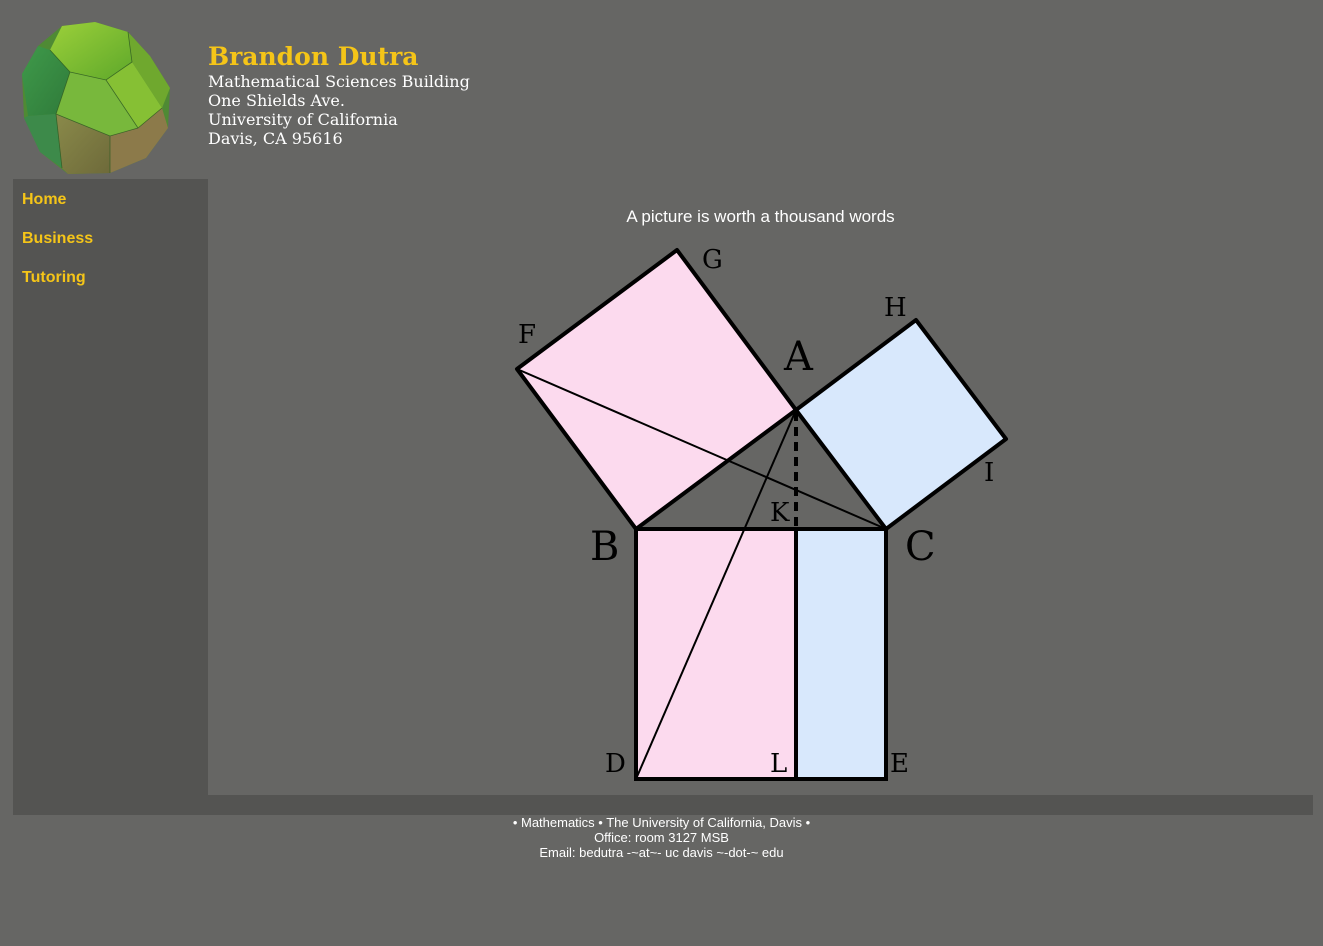 The height and width of the screenshot is (946, 1323). Describe the element at coordinates (110, 497) in the screenshot. I see `sidebar-nav: Home Business Tutoring` at that location.